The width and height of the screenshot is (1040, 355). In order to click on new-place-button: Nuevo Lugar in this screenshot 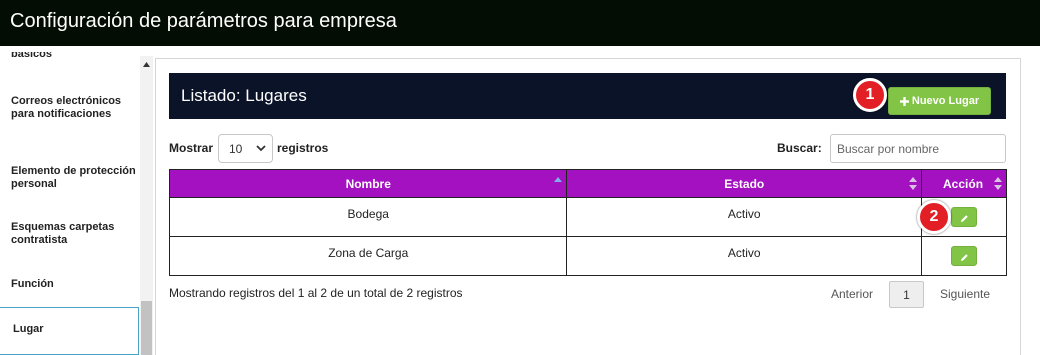, I will do `click(939, 101)`.